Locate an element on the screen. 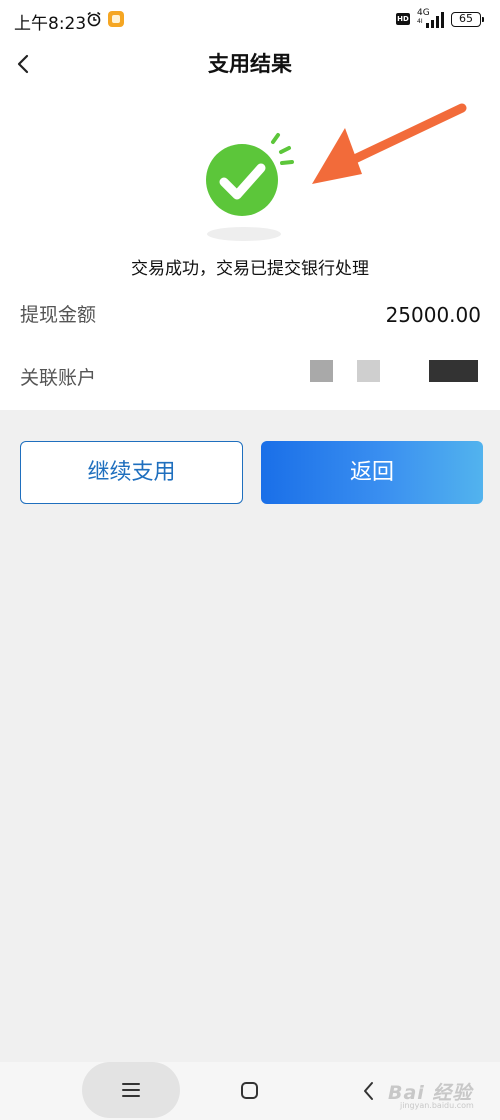  back-icon is located at coordinates (368, 1091).